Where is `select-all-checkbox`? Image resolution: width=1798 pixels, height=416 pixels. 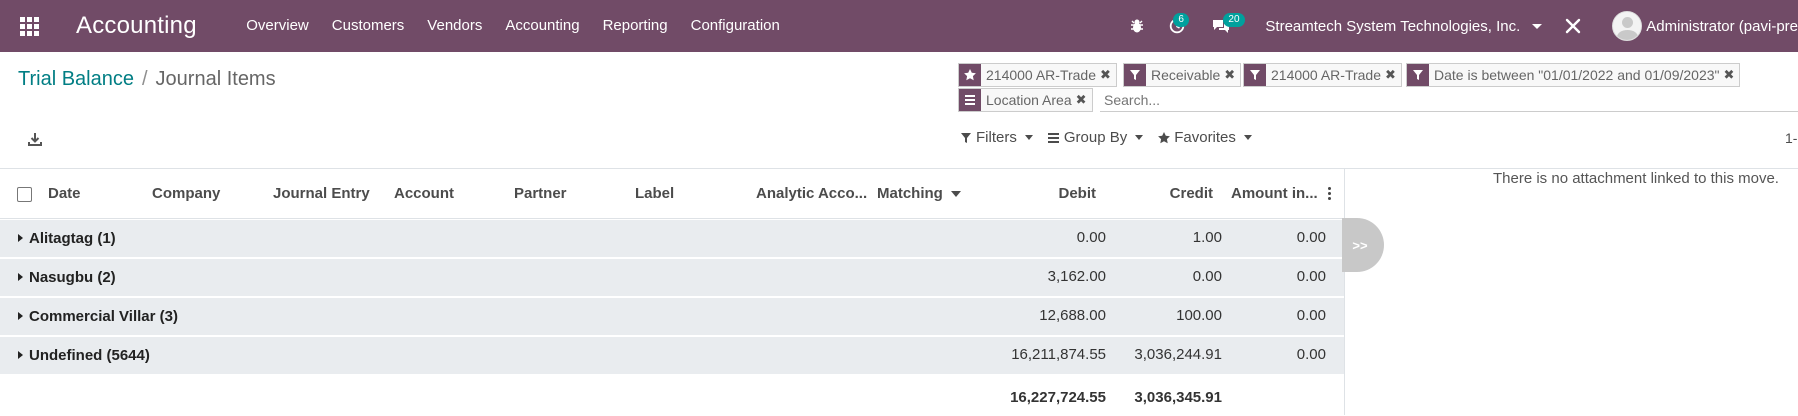
select-all-checkbox is located at coordinates (24, 194).